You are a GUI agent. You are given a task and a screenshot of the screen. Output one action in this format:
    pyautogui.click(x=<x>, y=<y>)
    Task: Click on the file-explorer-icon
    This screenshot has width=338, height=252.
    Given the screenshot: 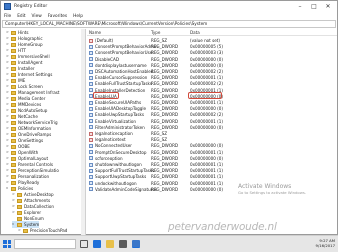 What is the action you would take?
    pyautogui.click(x=110, y=244)
    